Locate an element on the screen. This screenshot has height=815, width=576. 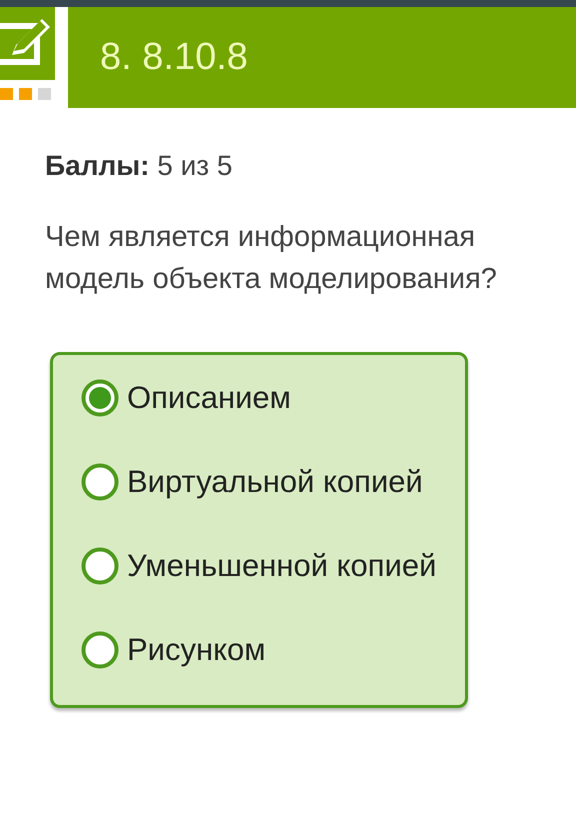
question-text: Чем является информационная модель объекта моделирования? is located at coordinates (271, 258).